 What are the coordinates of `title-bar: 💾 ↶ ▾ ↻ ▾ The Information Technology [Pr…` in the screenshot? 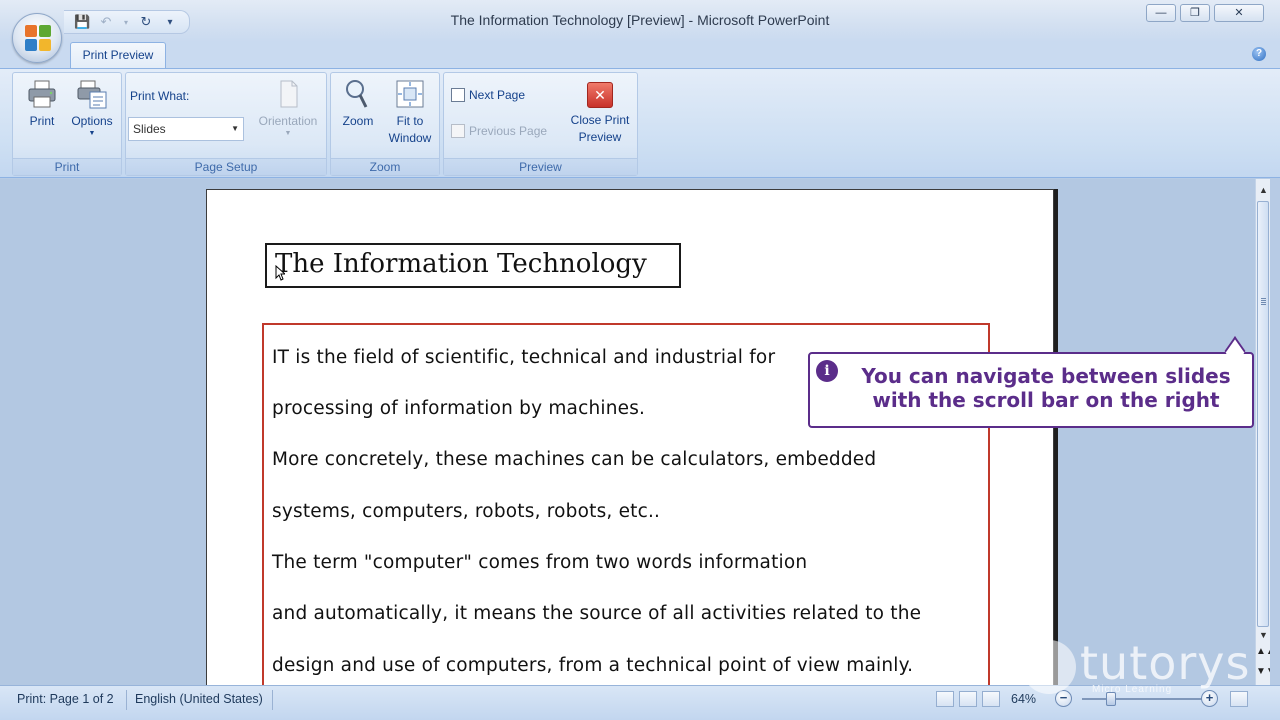 It's located at (640, 21).